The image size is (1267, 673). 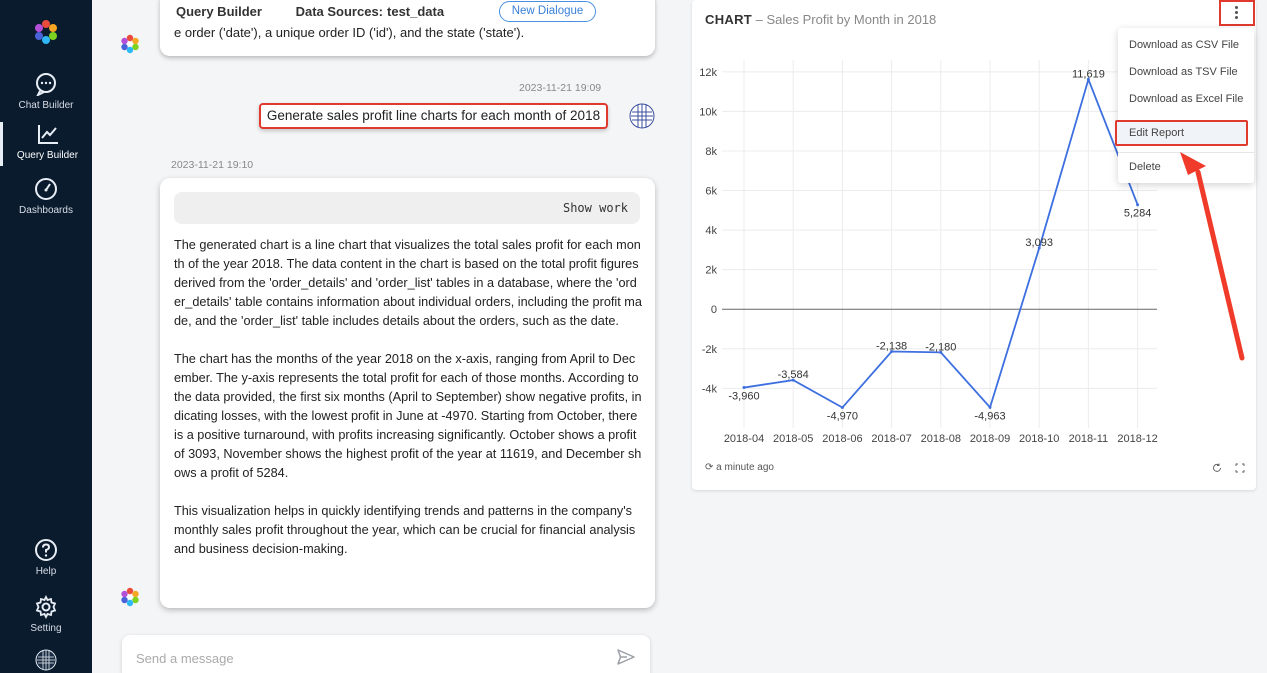 What do you see at coordinates (941, 439) in the screenshot?
I see `x-tick-label: 2018-08` at bounding box center [941, 439].